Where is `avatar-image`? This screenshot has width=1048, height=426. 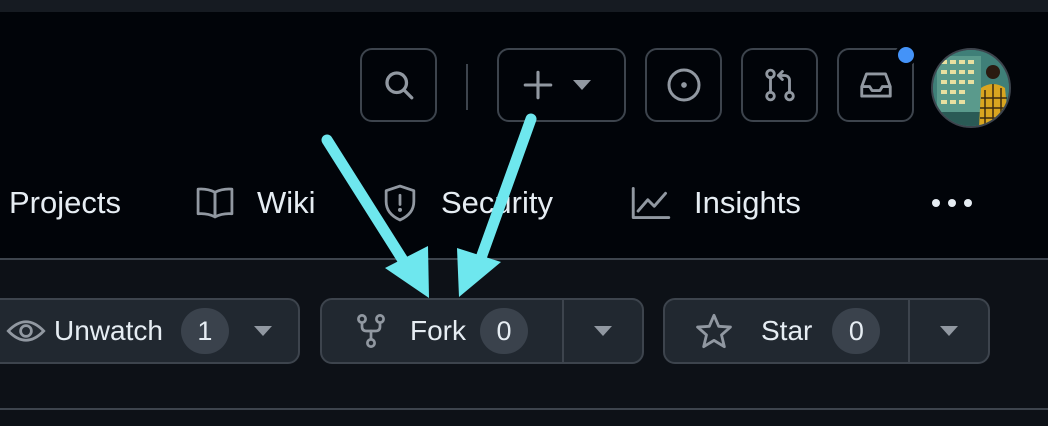 avatar-image is located at coordinates (971, 88).